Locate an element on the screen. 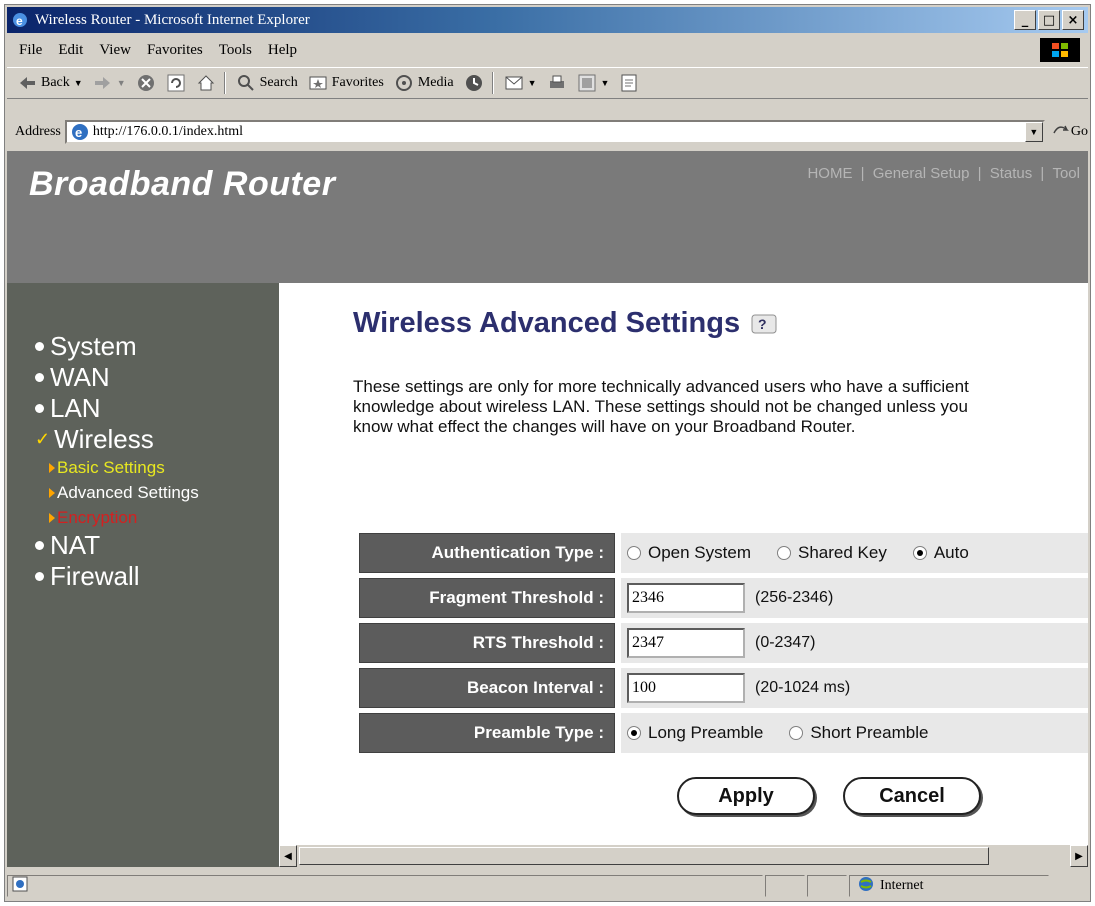 The image size is (1095, 906). maximize-button: □ is located at coordinates (1049, 20).